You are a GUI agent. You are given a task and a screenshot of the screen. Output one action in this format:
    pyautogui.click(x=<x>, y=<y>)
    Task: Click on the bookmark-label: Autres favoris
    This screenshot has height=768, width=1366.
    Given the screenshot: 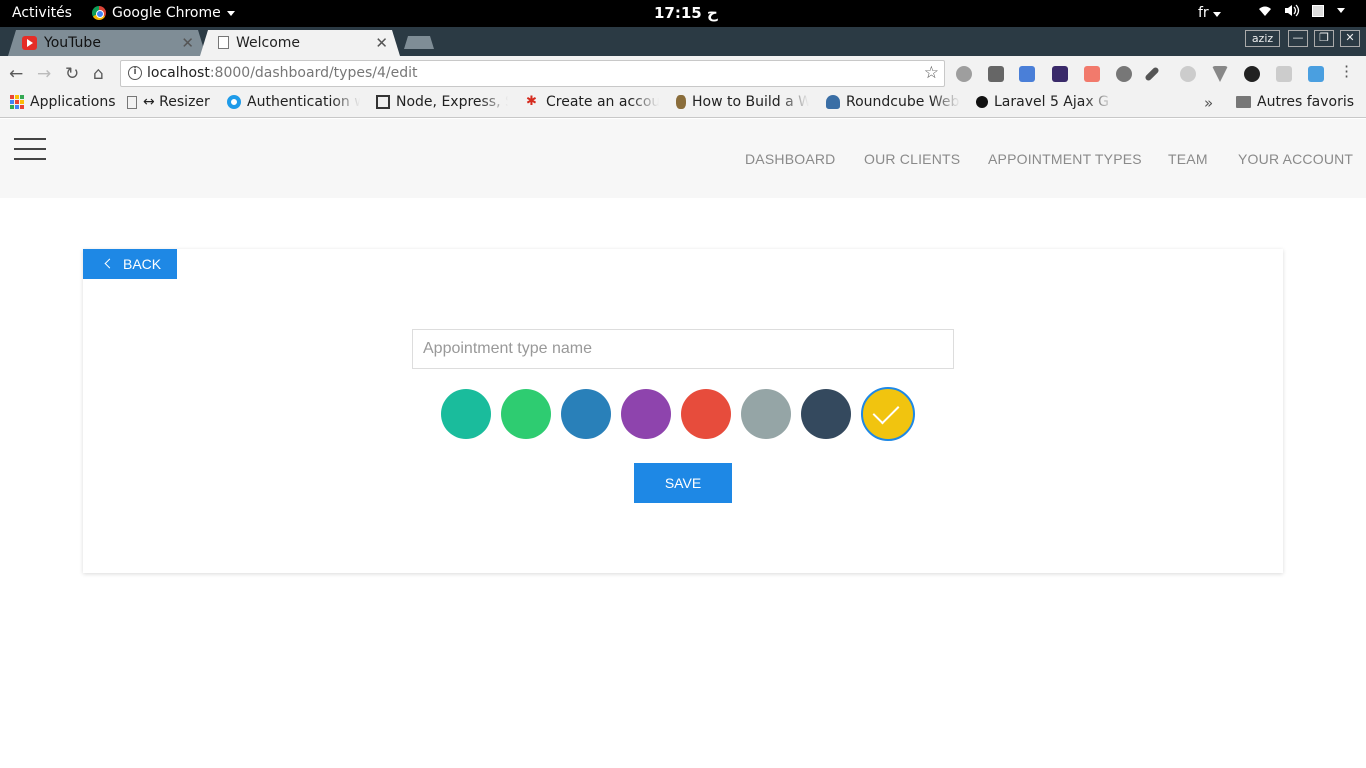 What is the action you would take?
    pyautogui.click(x=1306, y=102)
    